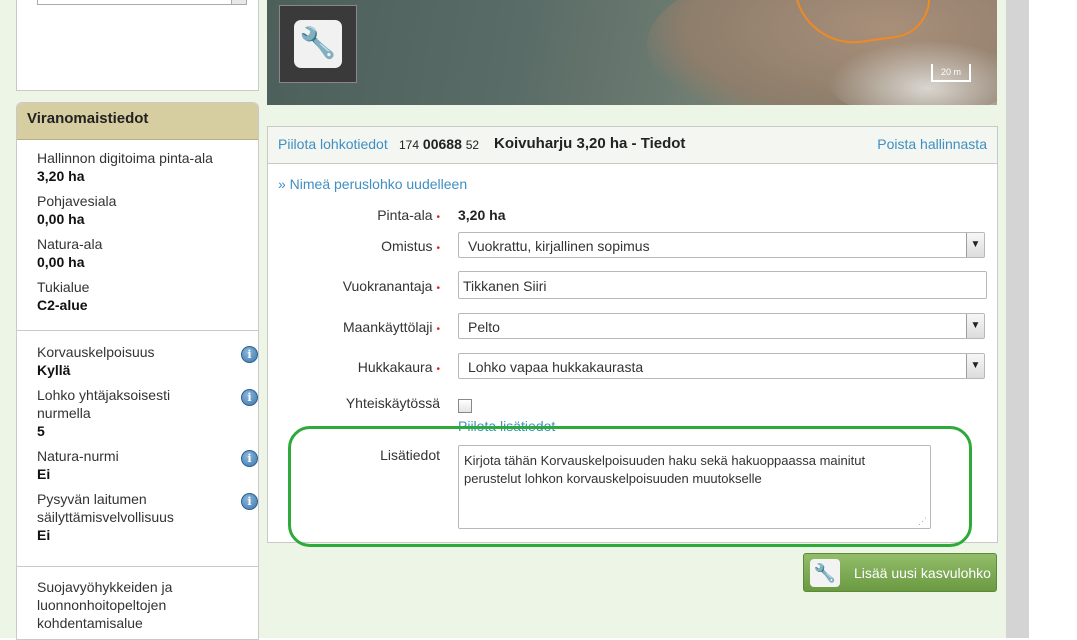  Describe the element at coordinates (61, 262) in the screenshot. I see `natura-area-value: 0,00 ha` at that location.